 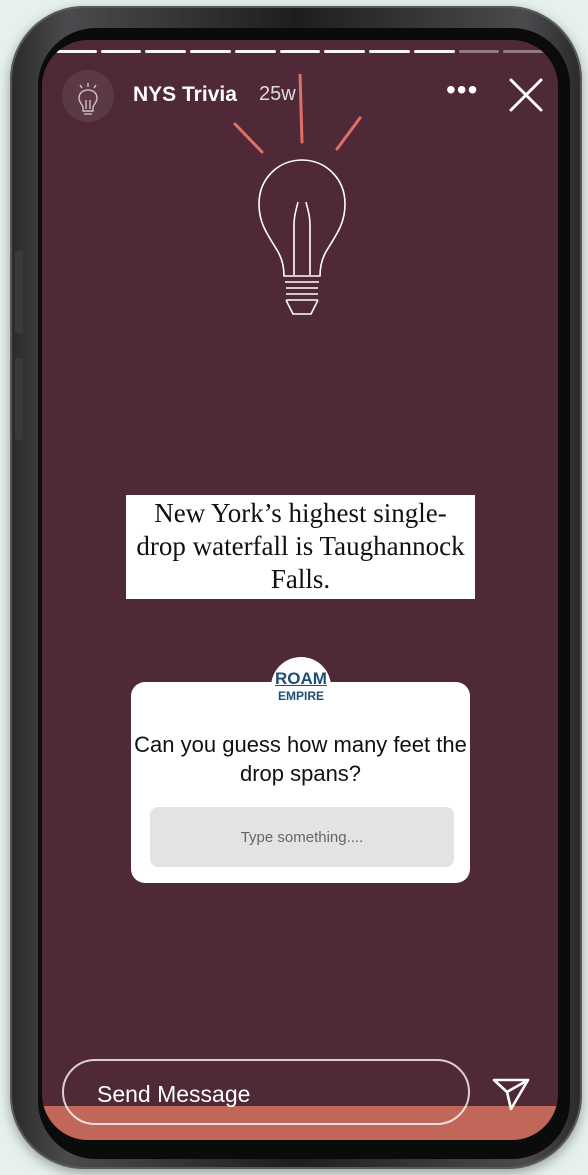 What do you see at coordinates (266, 1092) in the screenshot?
I see `send-message-field: Send Message` at bounding box center [266, 1092].